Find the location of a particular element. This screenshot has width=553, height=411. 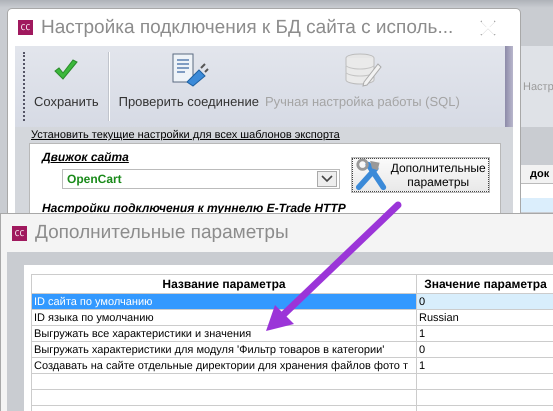

save-button: Сохранить is located at coordinates (66, 86).